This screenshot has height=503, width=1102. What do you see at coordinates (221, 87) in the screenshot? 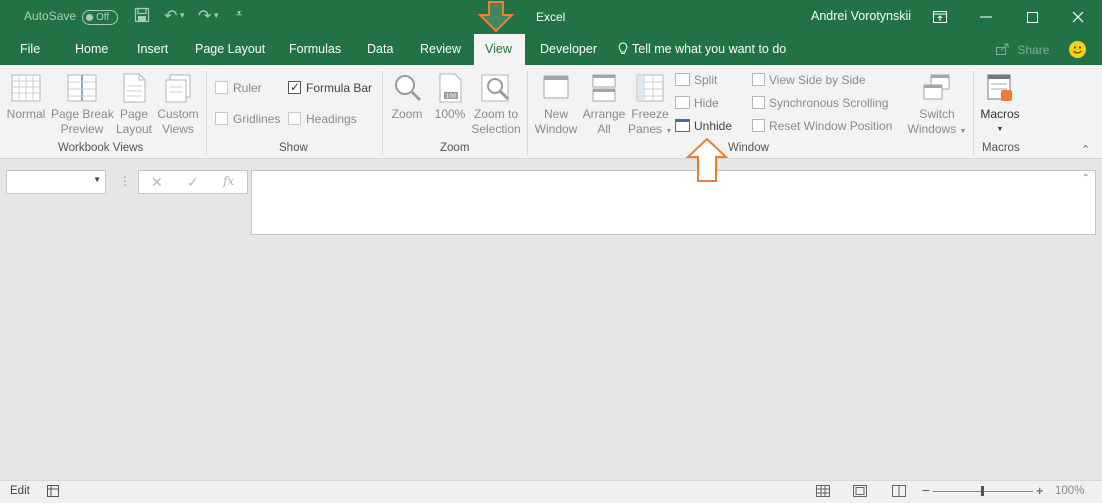
I see `ruler-checkbox-box` at bounding box center [221, 87].